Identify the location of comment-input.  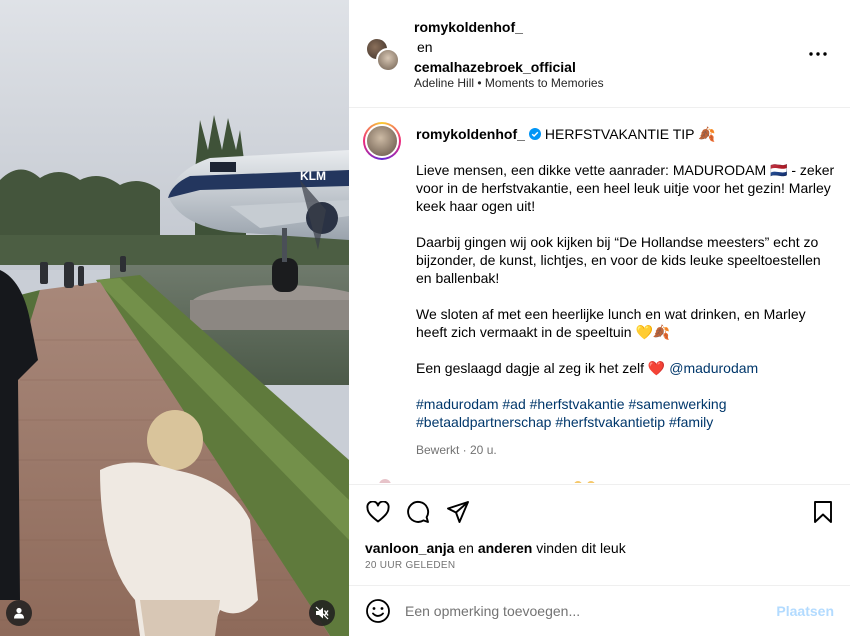
(585, 611).